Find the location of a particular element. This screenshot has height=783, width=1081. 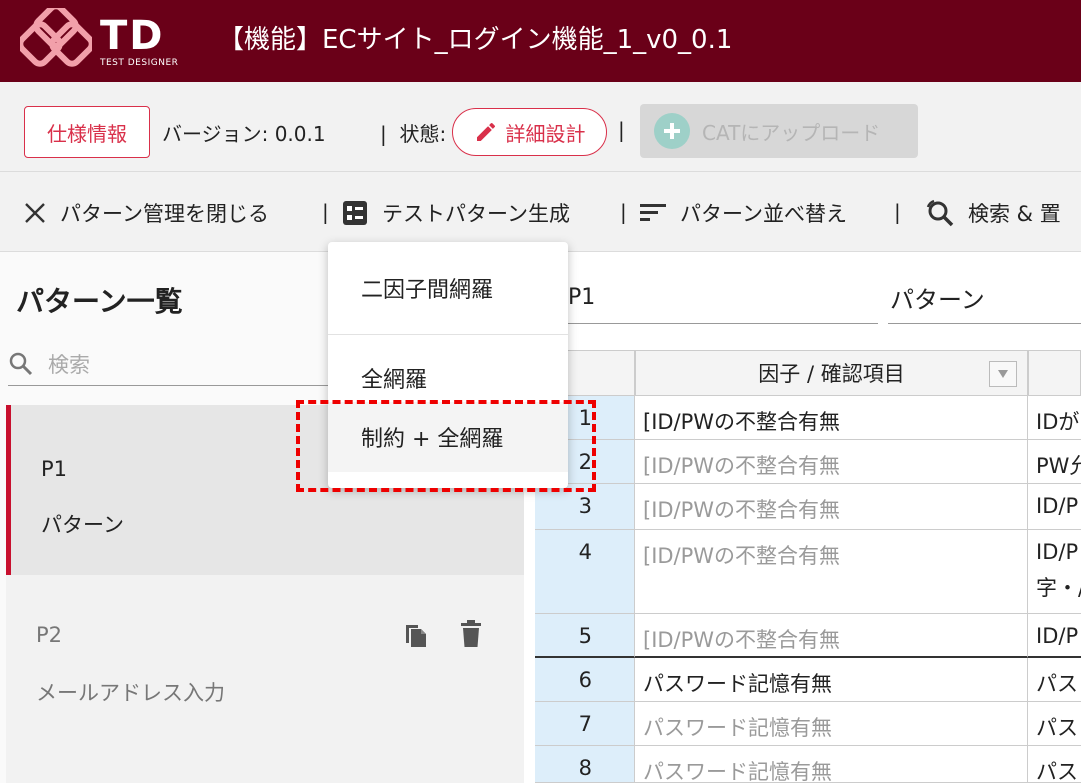

sort-pattern-button: パターン並べ替え is located at coordinates (742, 213).